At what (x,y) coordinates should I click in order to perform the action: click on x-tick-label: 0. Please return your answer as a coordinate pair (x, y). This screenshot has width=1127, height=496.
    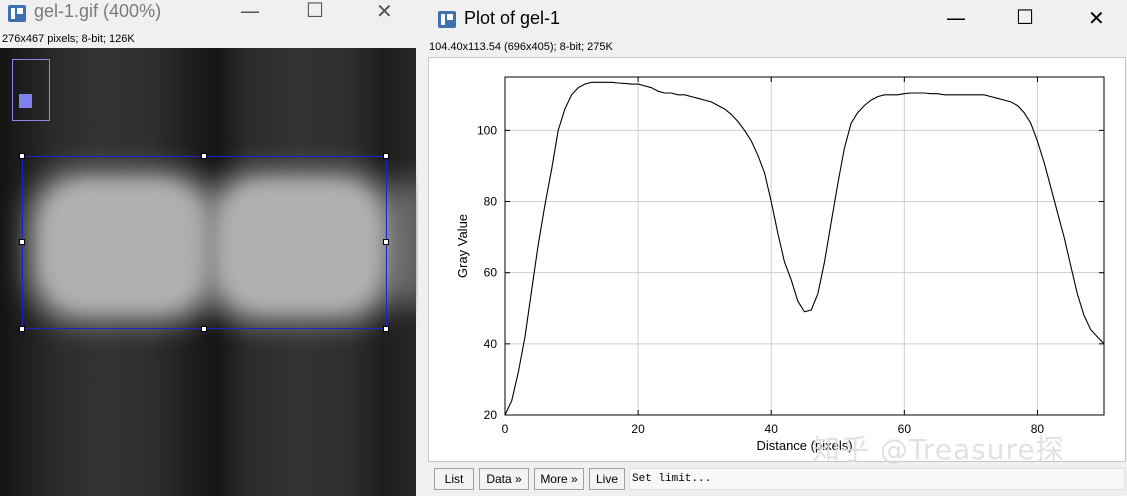
    Looking at the image, I should click on (505, 429).